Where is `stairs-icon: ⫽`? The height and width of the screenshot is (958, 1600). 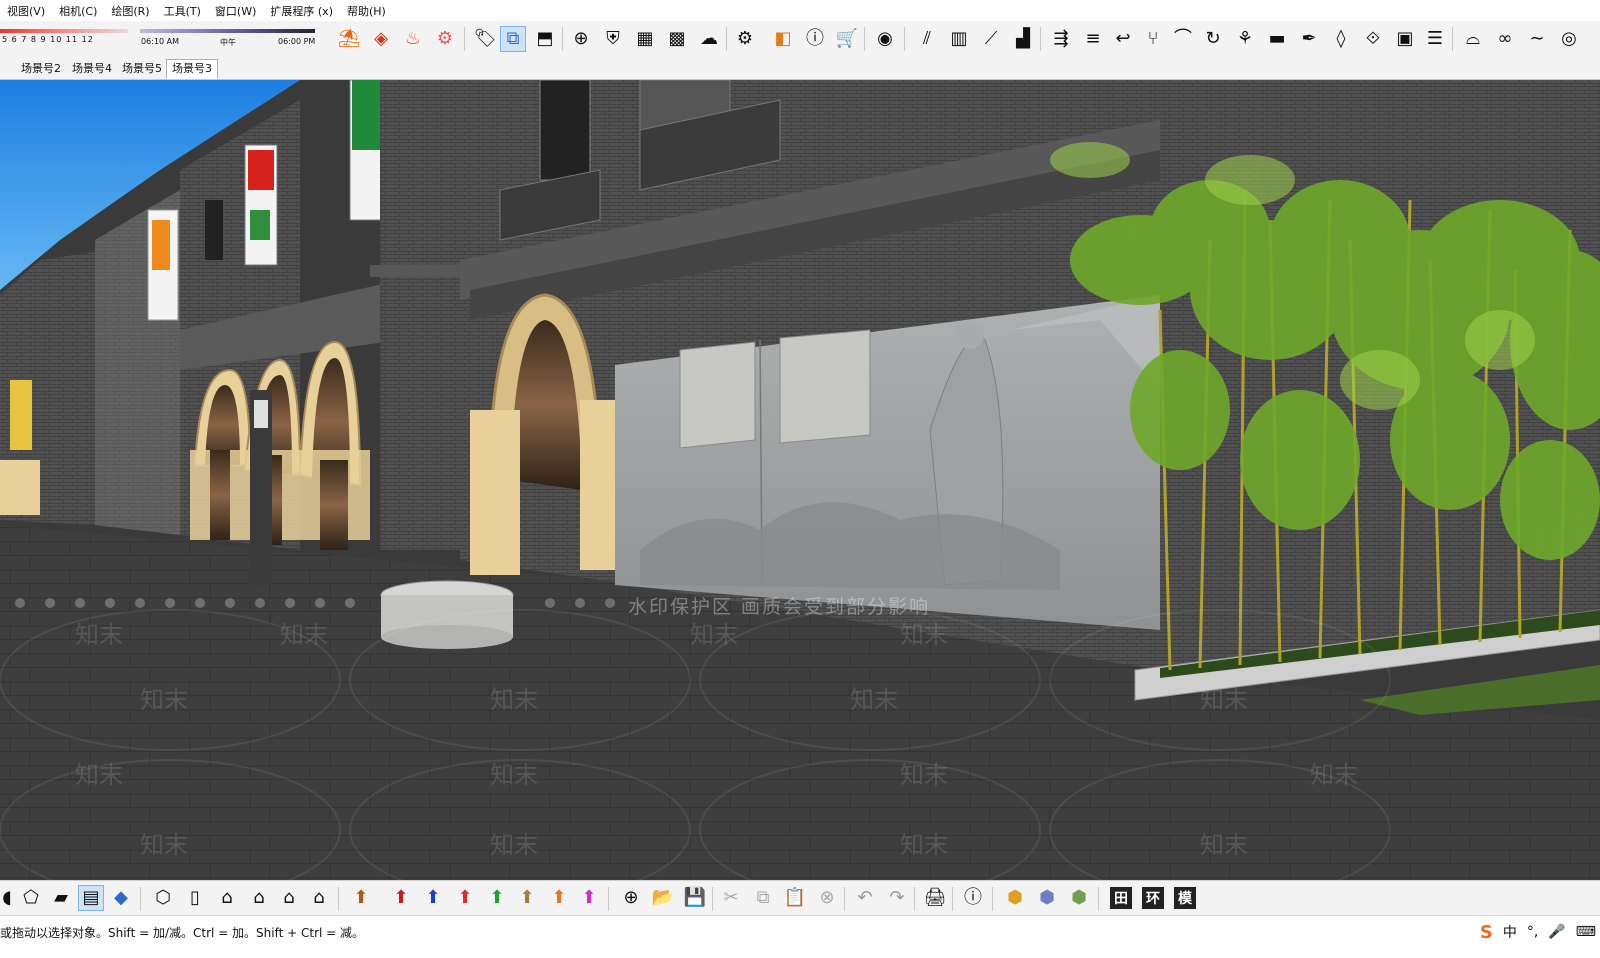 stairs-icon: ⫽ is located at coordinates (927, 39).